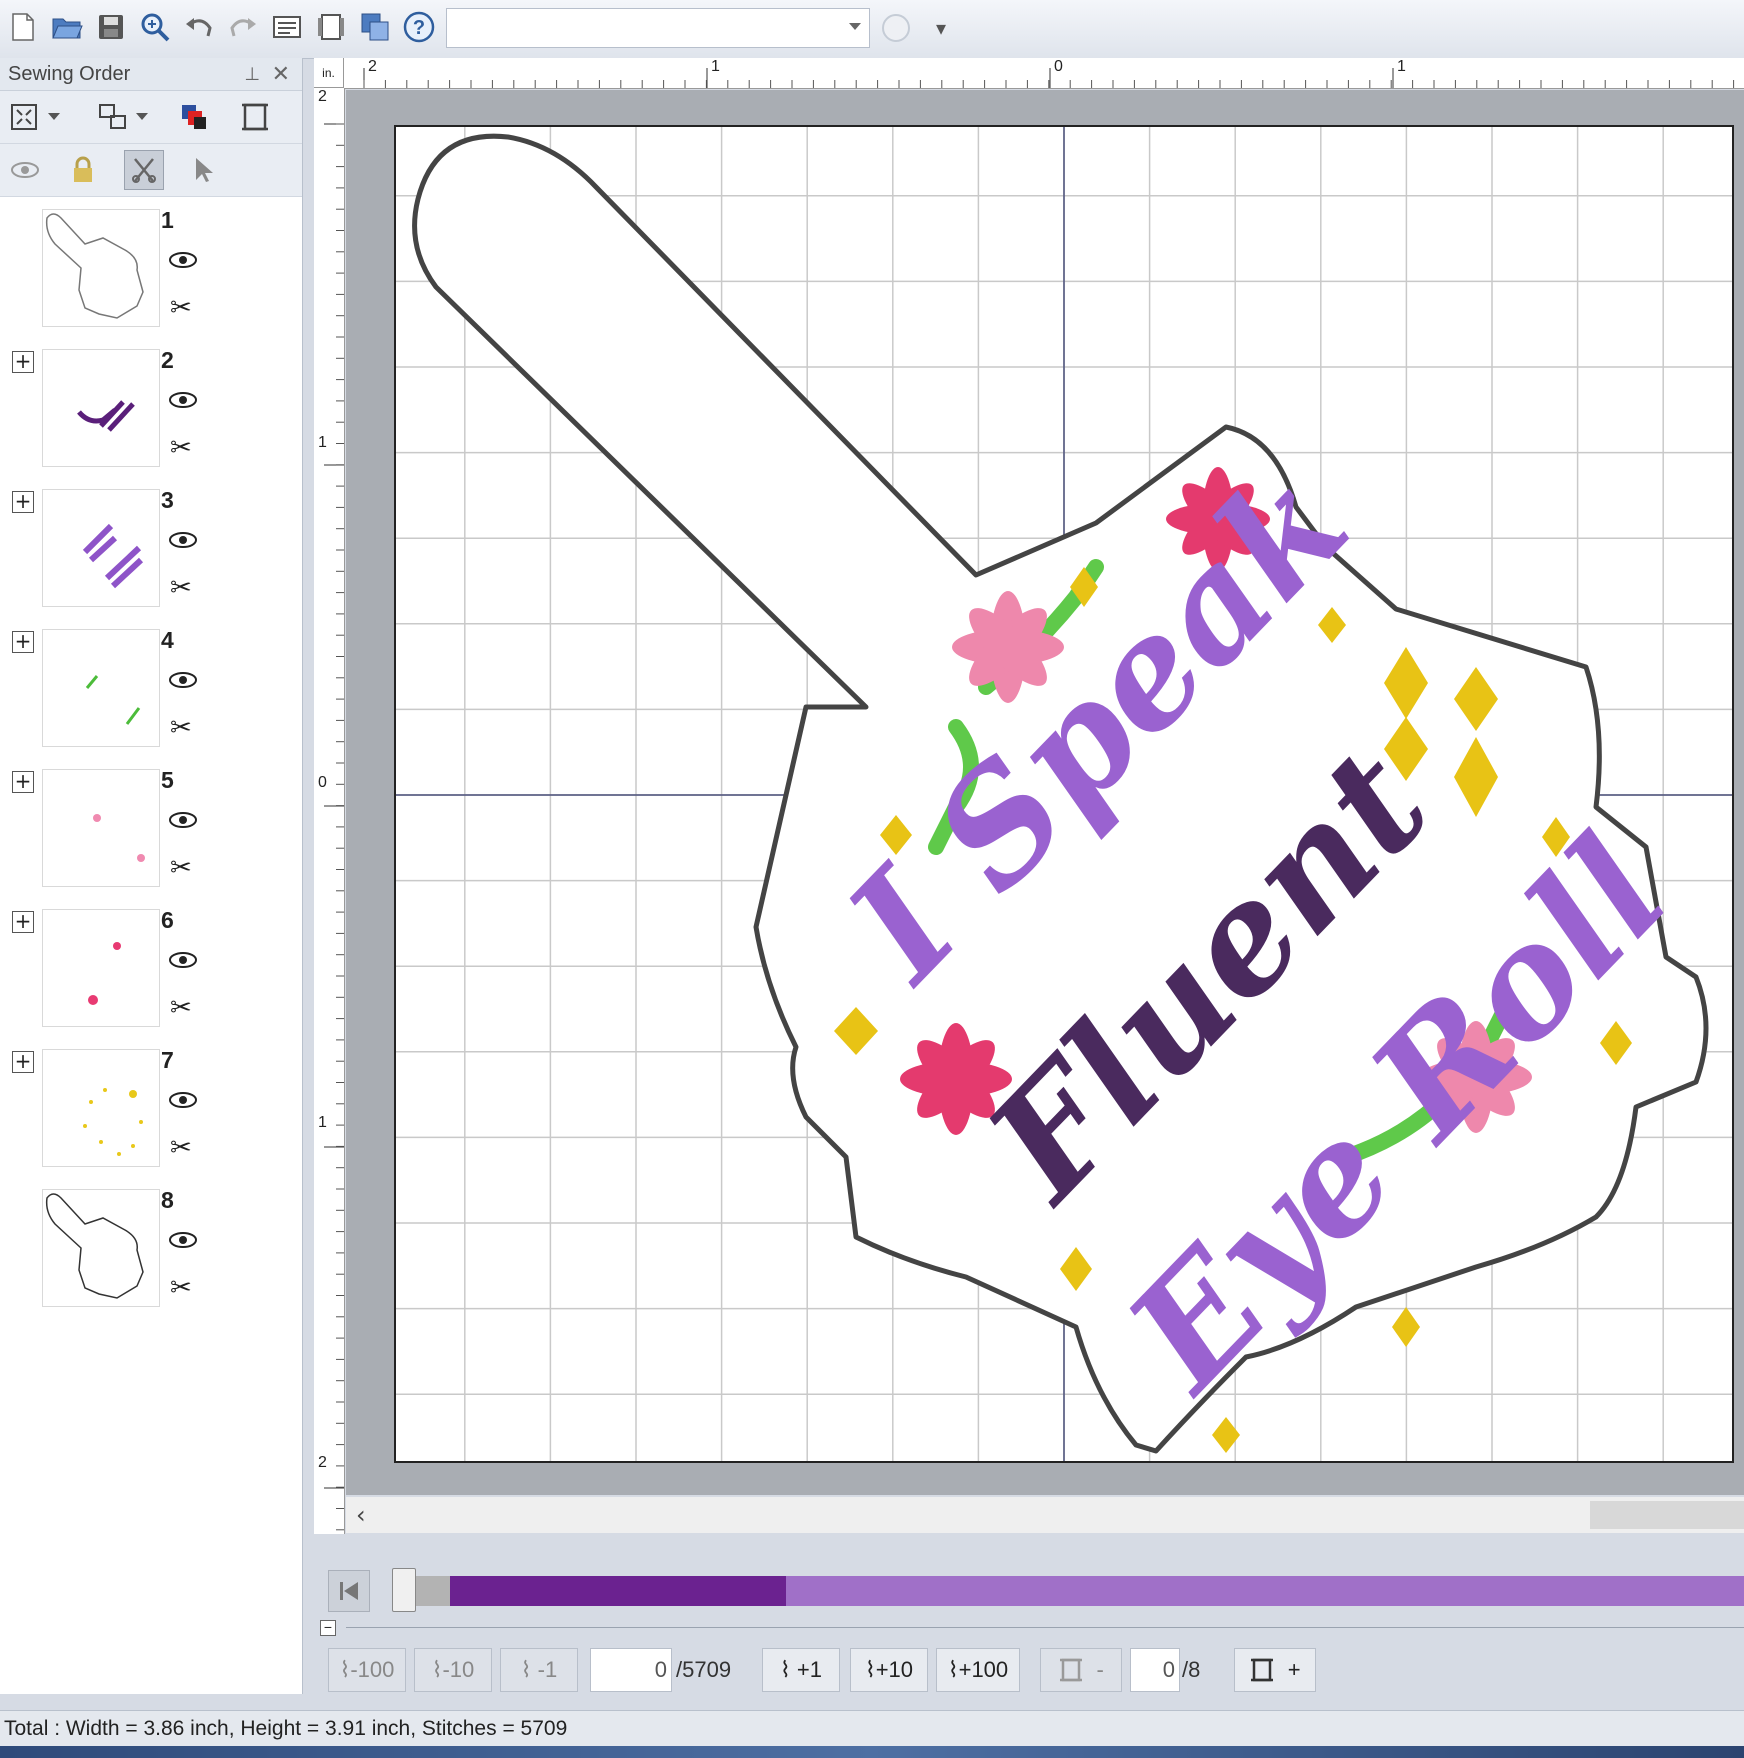  I want to click on panel-title: Sewing Order, so click(69, 74).